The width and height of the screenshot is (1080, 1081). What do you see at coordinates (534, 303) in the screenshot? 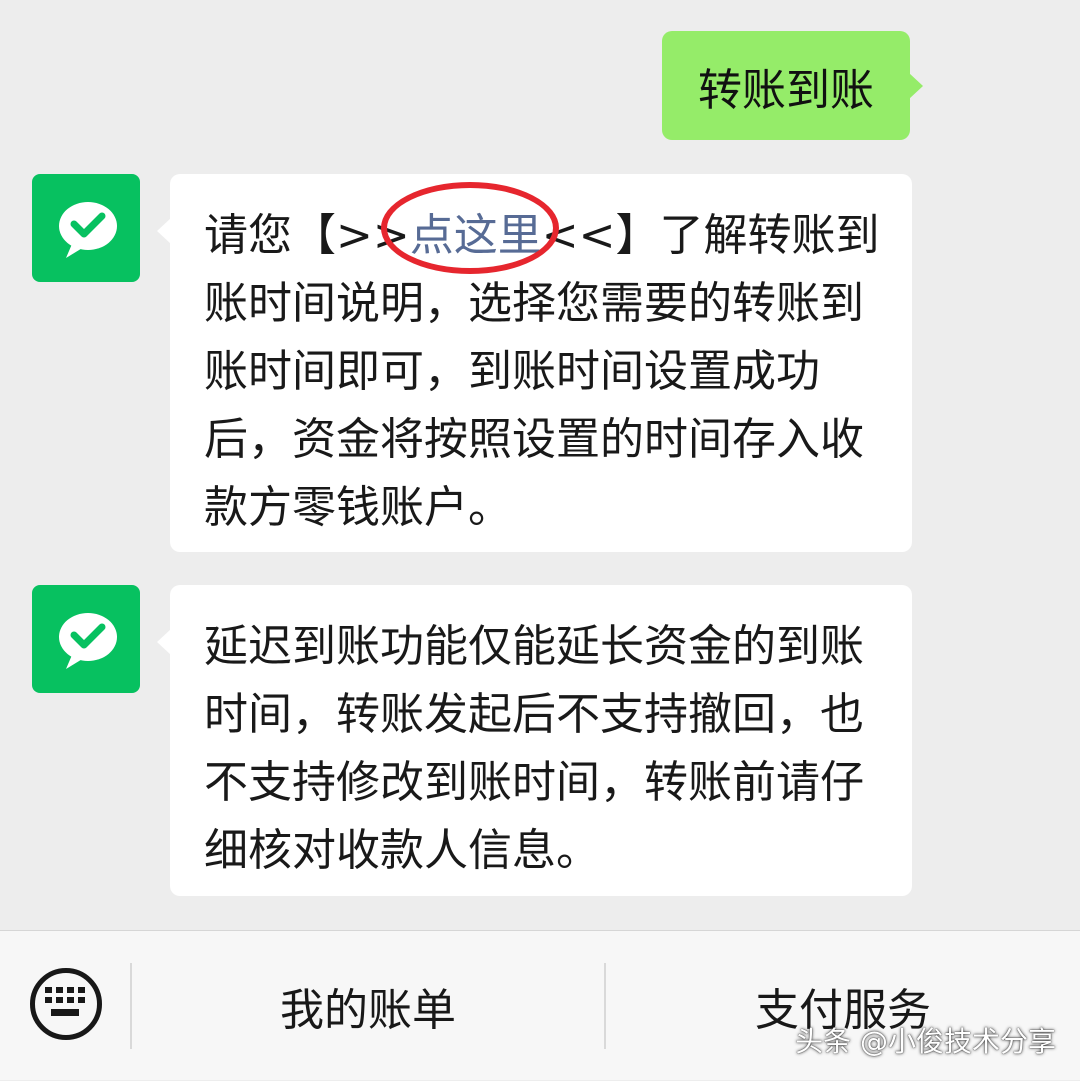
I see `message-line: 账时间说明，选择您需要的转账到` at bounding box center [534, 303].